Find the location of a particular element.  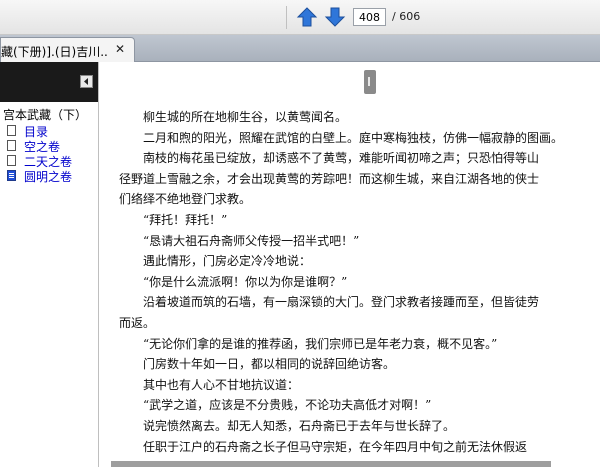

text-line: “无论你们拿的是谁的推荐函，我们宗师已是年老力衰，概不见客。” is located at coordinates (320, 343).